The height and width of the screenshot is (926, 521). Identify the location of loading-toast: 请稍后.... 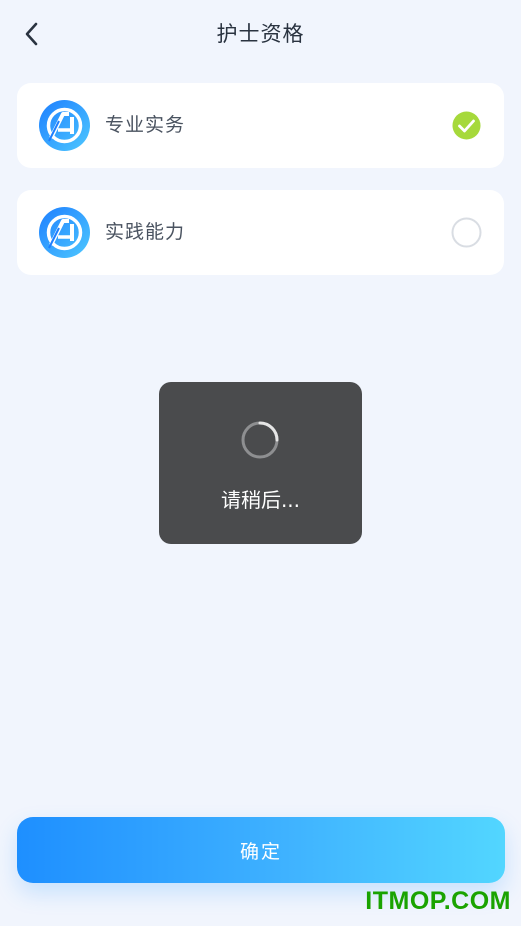
(260, 463).